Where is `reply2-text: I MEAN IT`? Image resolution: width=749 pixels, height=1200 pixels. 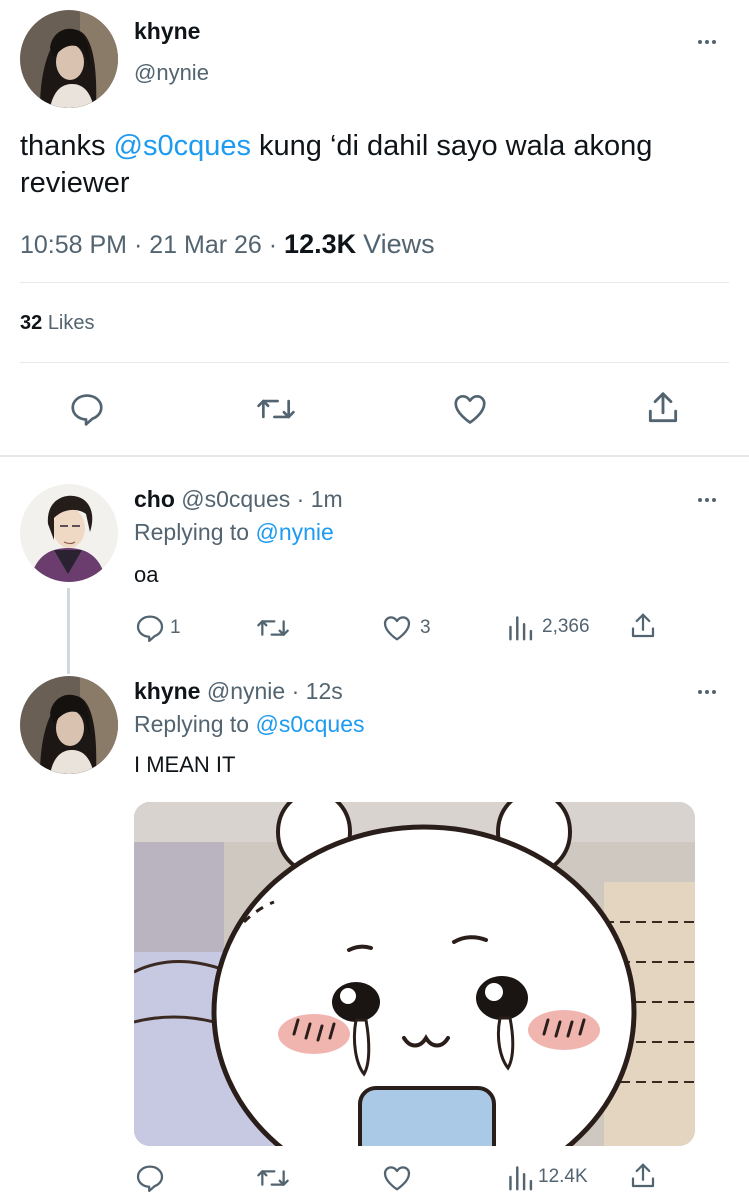 reply2-text: I MEAN IT is located at coordinates (185, 764).